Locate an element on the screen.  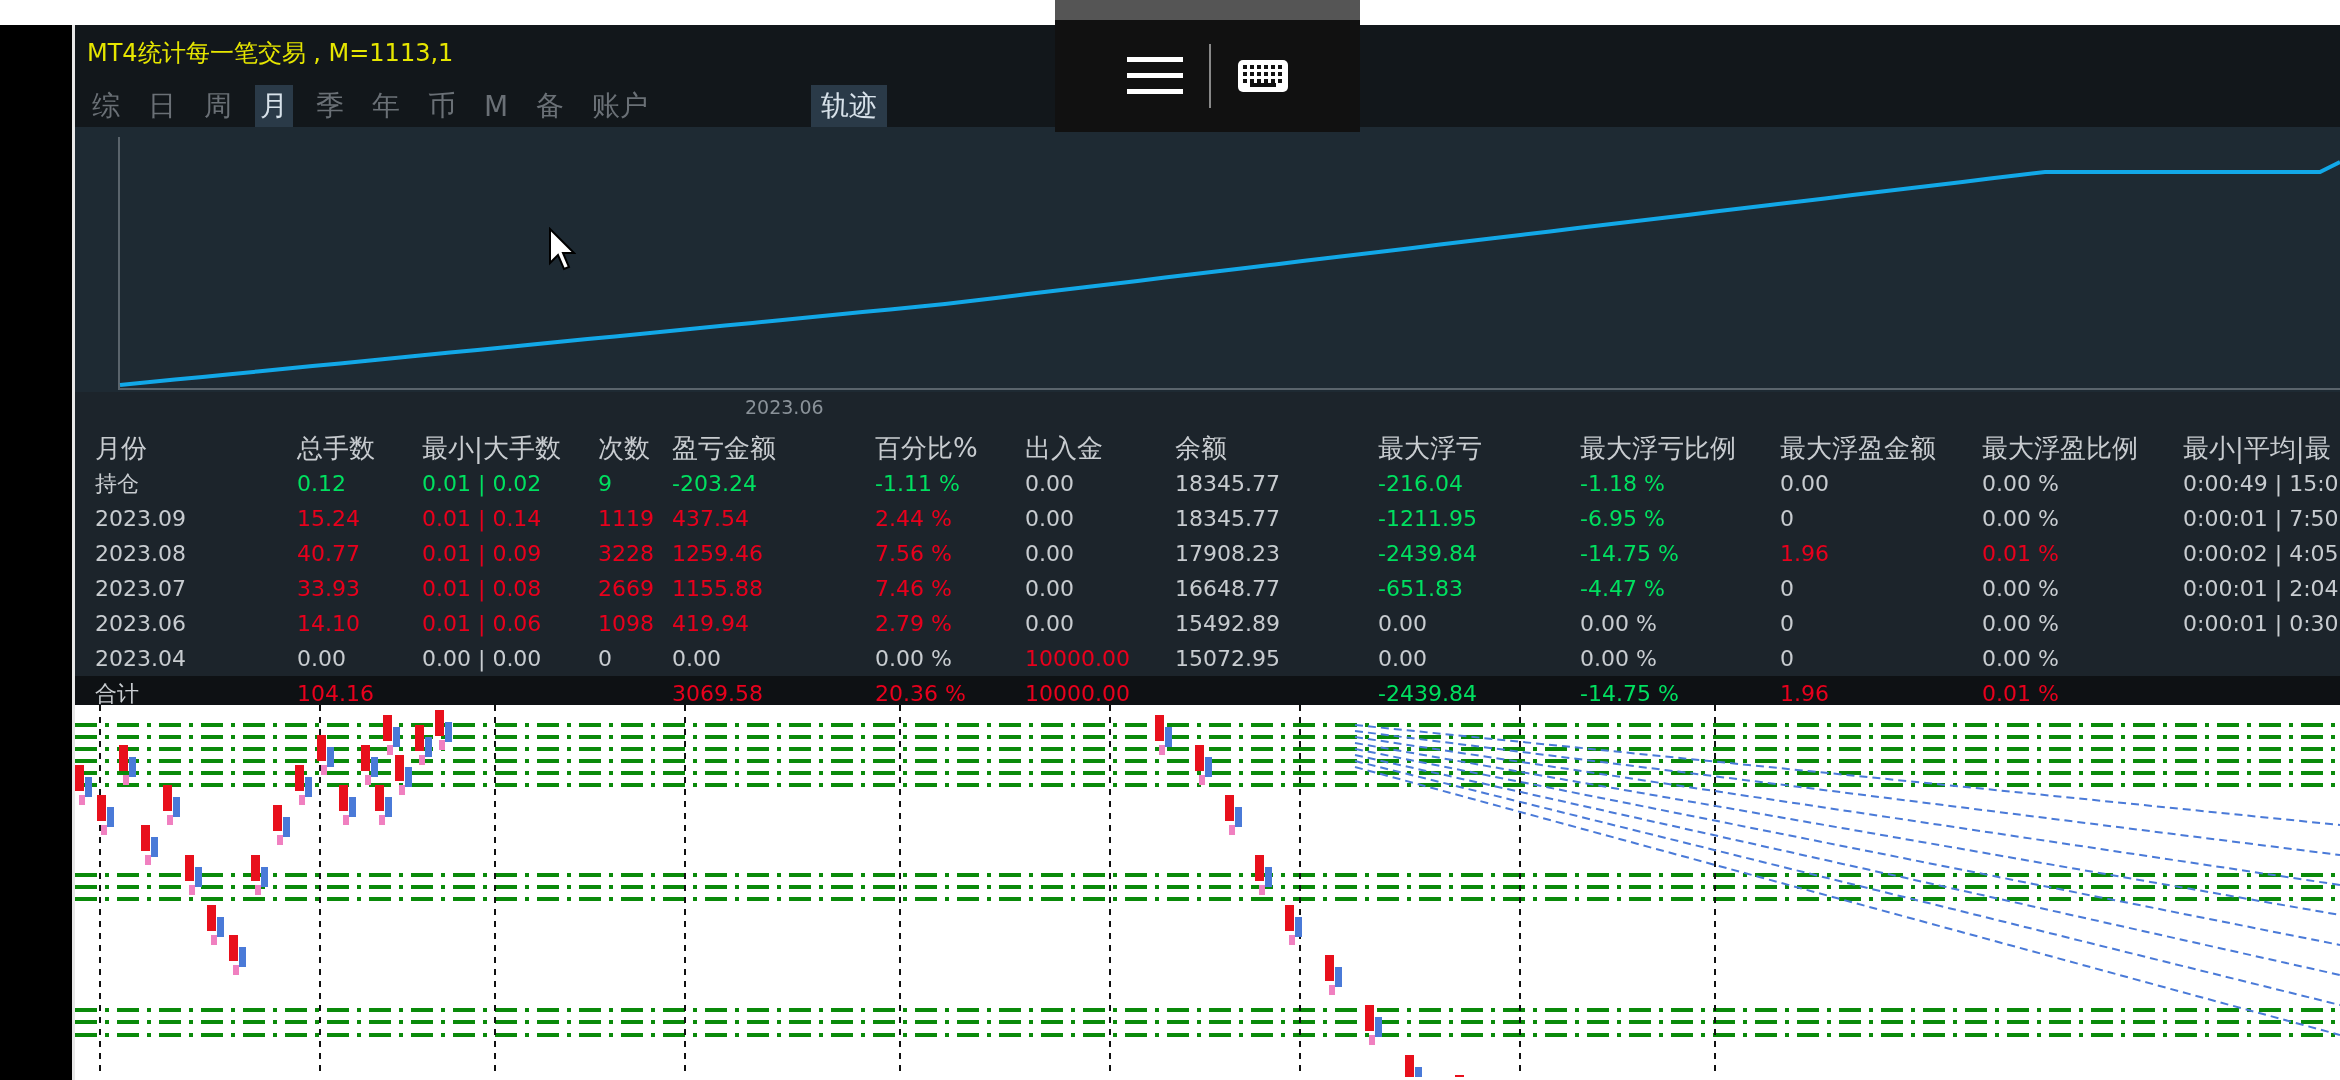
table-cell: 2023.04 is located at coordinates (140, 658).